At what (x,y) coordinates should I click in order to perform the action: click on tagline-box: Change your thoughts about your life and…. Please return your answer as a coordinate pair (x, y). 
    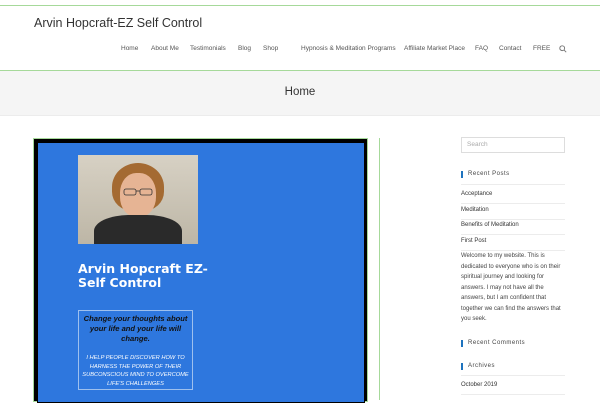
    Looking at the image, I should click on (135, 350).